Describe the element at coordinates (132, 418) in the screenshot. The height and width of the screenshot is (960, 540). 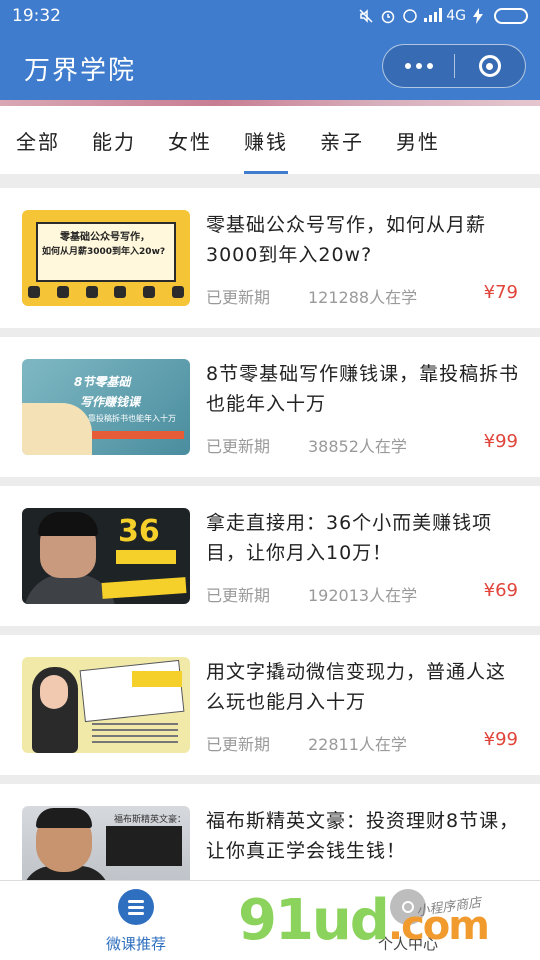
I see `thumbnail-text: 靠投稿拆书也能年入十万` at that location.